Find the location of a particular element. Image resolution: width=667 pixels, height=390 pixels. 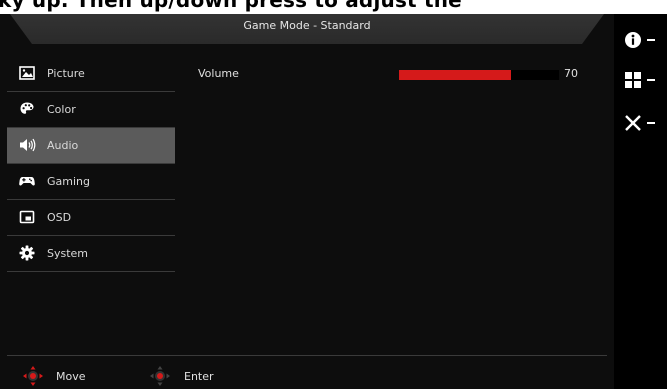

move-label: Move is located at coordinates (71, 376).